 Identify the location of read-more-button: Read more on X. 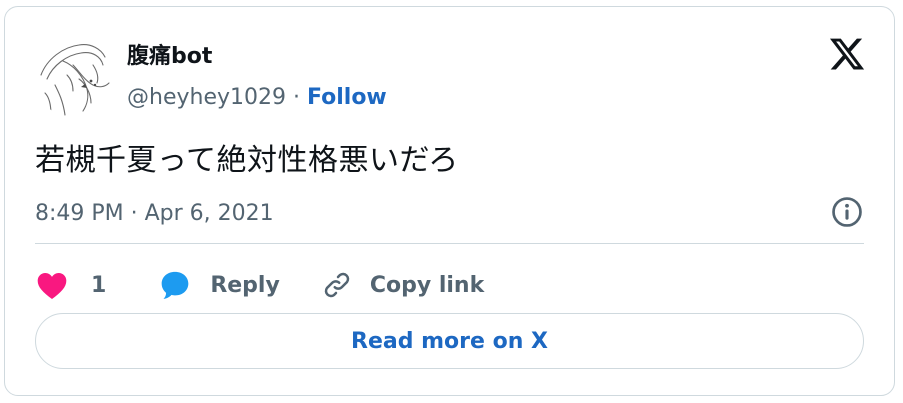
(449, 341).